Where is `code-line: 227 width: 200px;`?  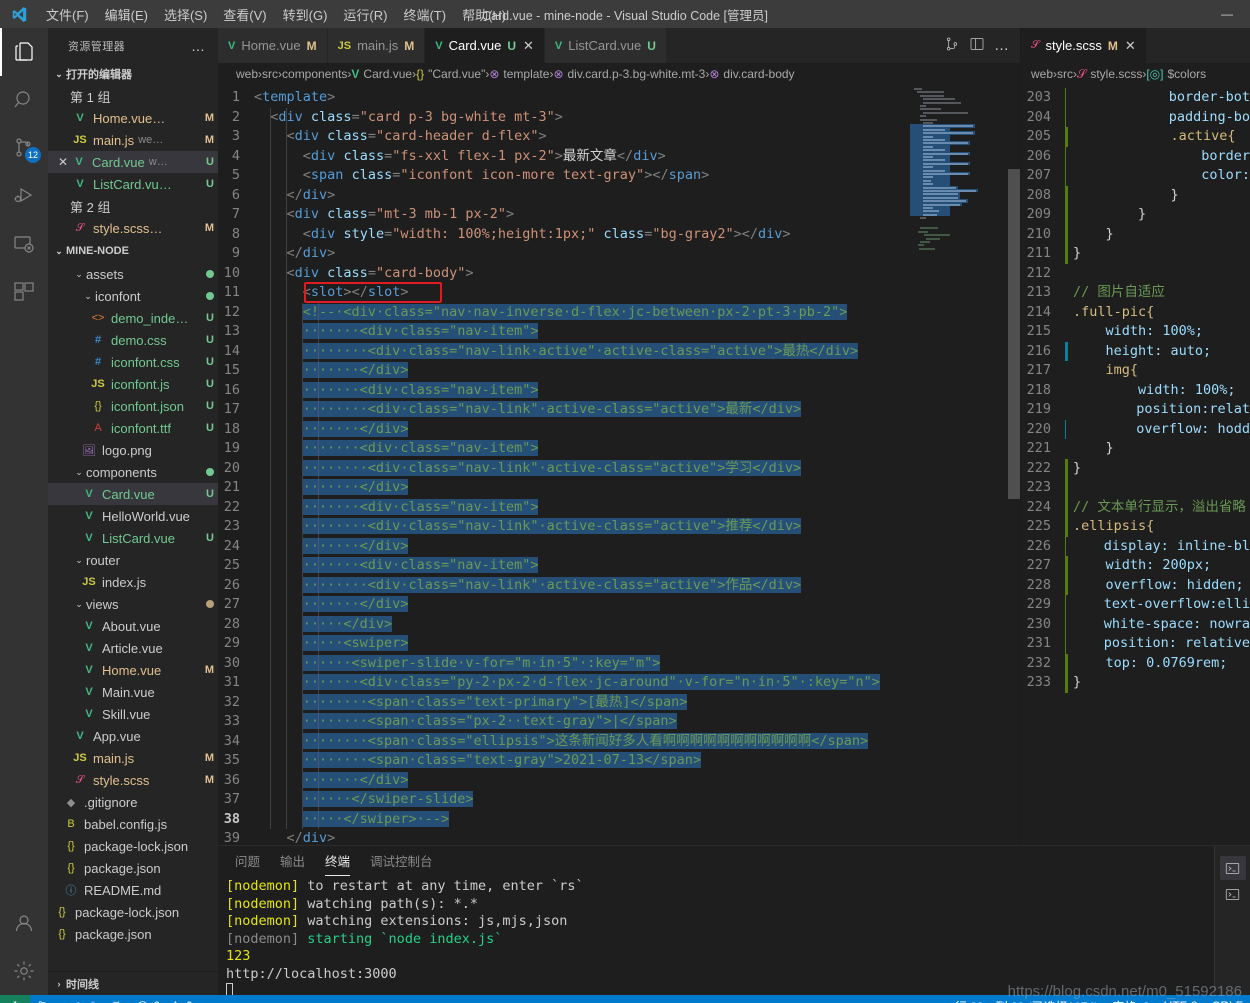 code-line: 227 width: 200px; is located at coordinates (1135, 566).